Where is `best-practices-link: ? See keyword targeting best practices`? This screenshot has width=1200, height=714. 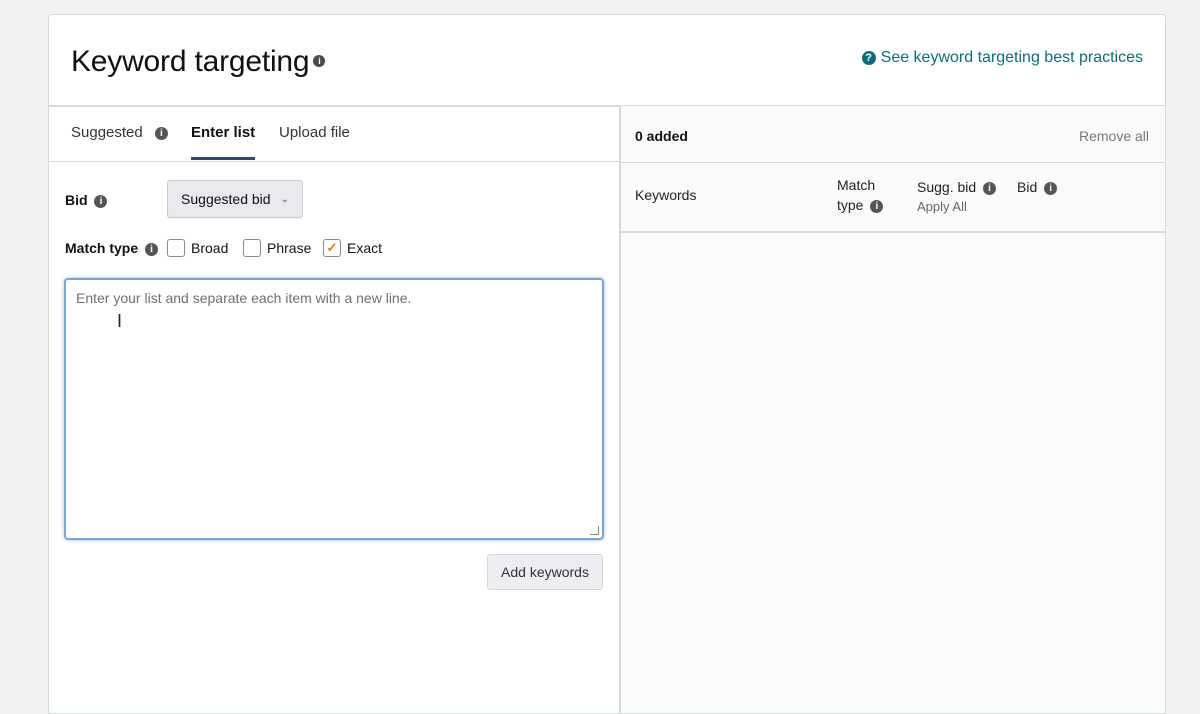 best-practices-link: ? See keyword targeting best practices is located at coordinates (1002, 58).